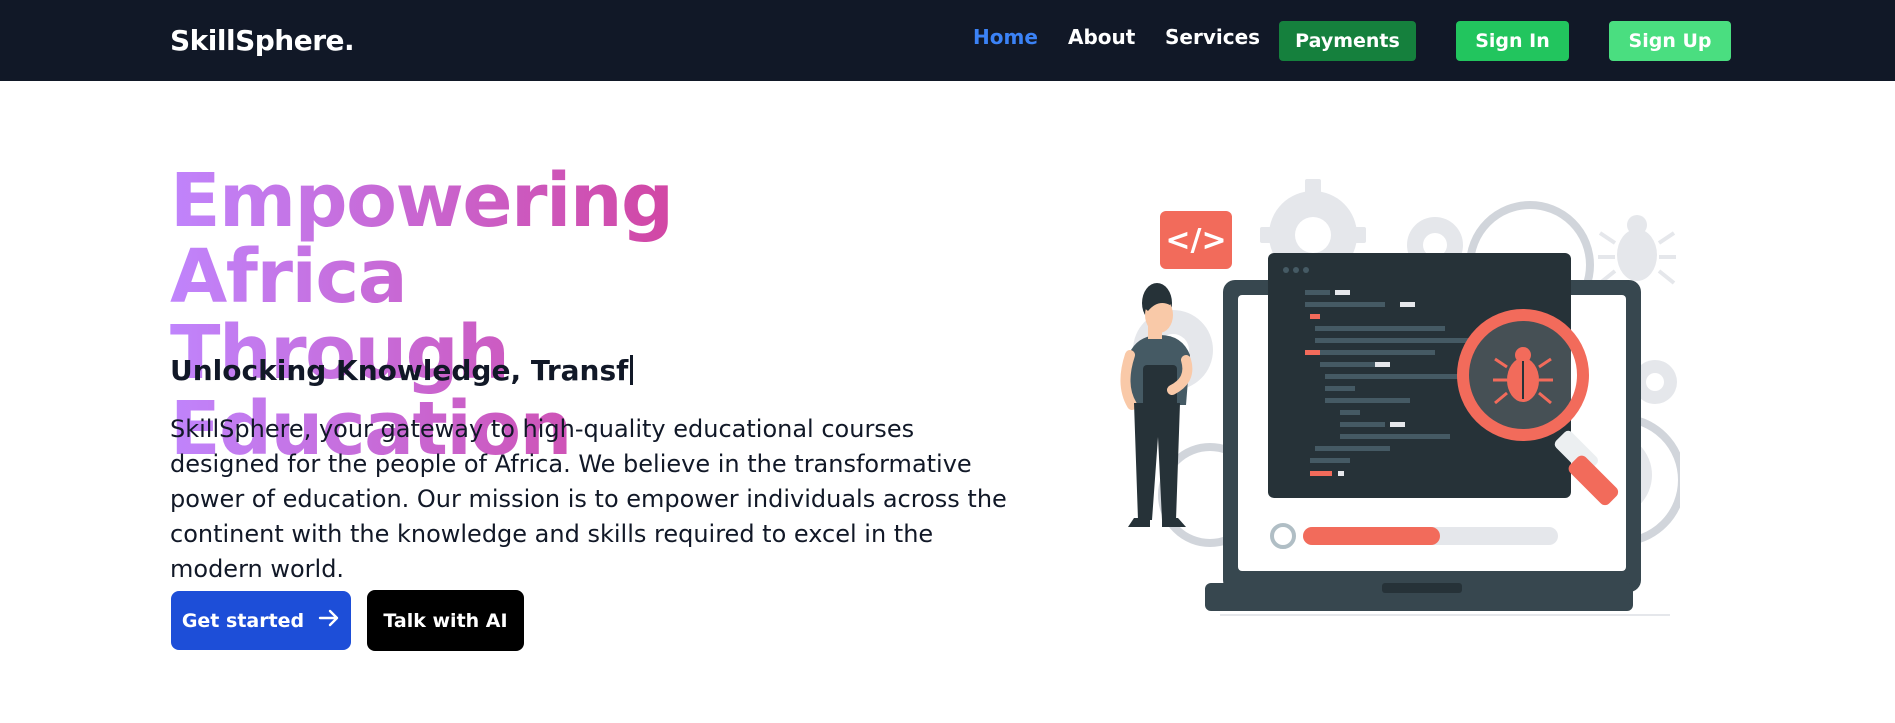 The height and width of the screenshot is (723, 1895). I want to click on sign-in-button: Sign In, so click(1512, 41).